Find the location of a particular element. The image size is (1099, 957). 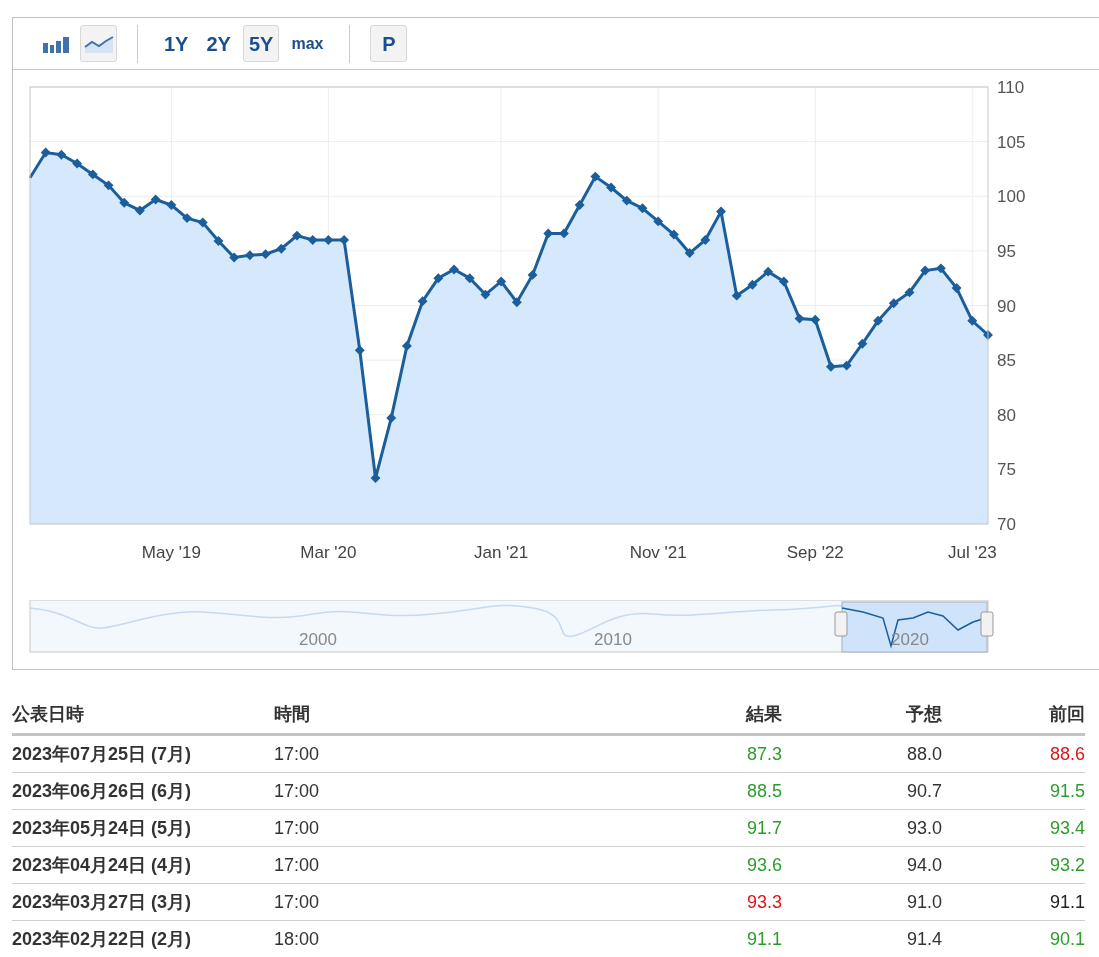

y-axis-label: 75 is located at coordinates (1006, 470).